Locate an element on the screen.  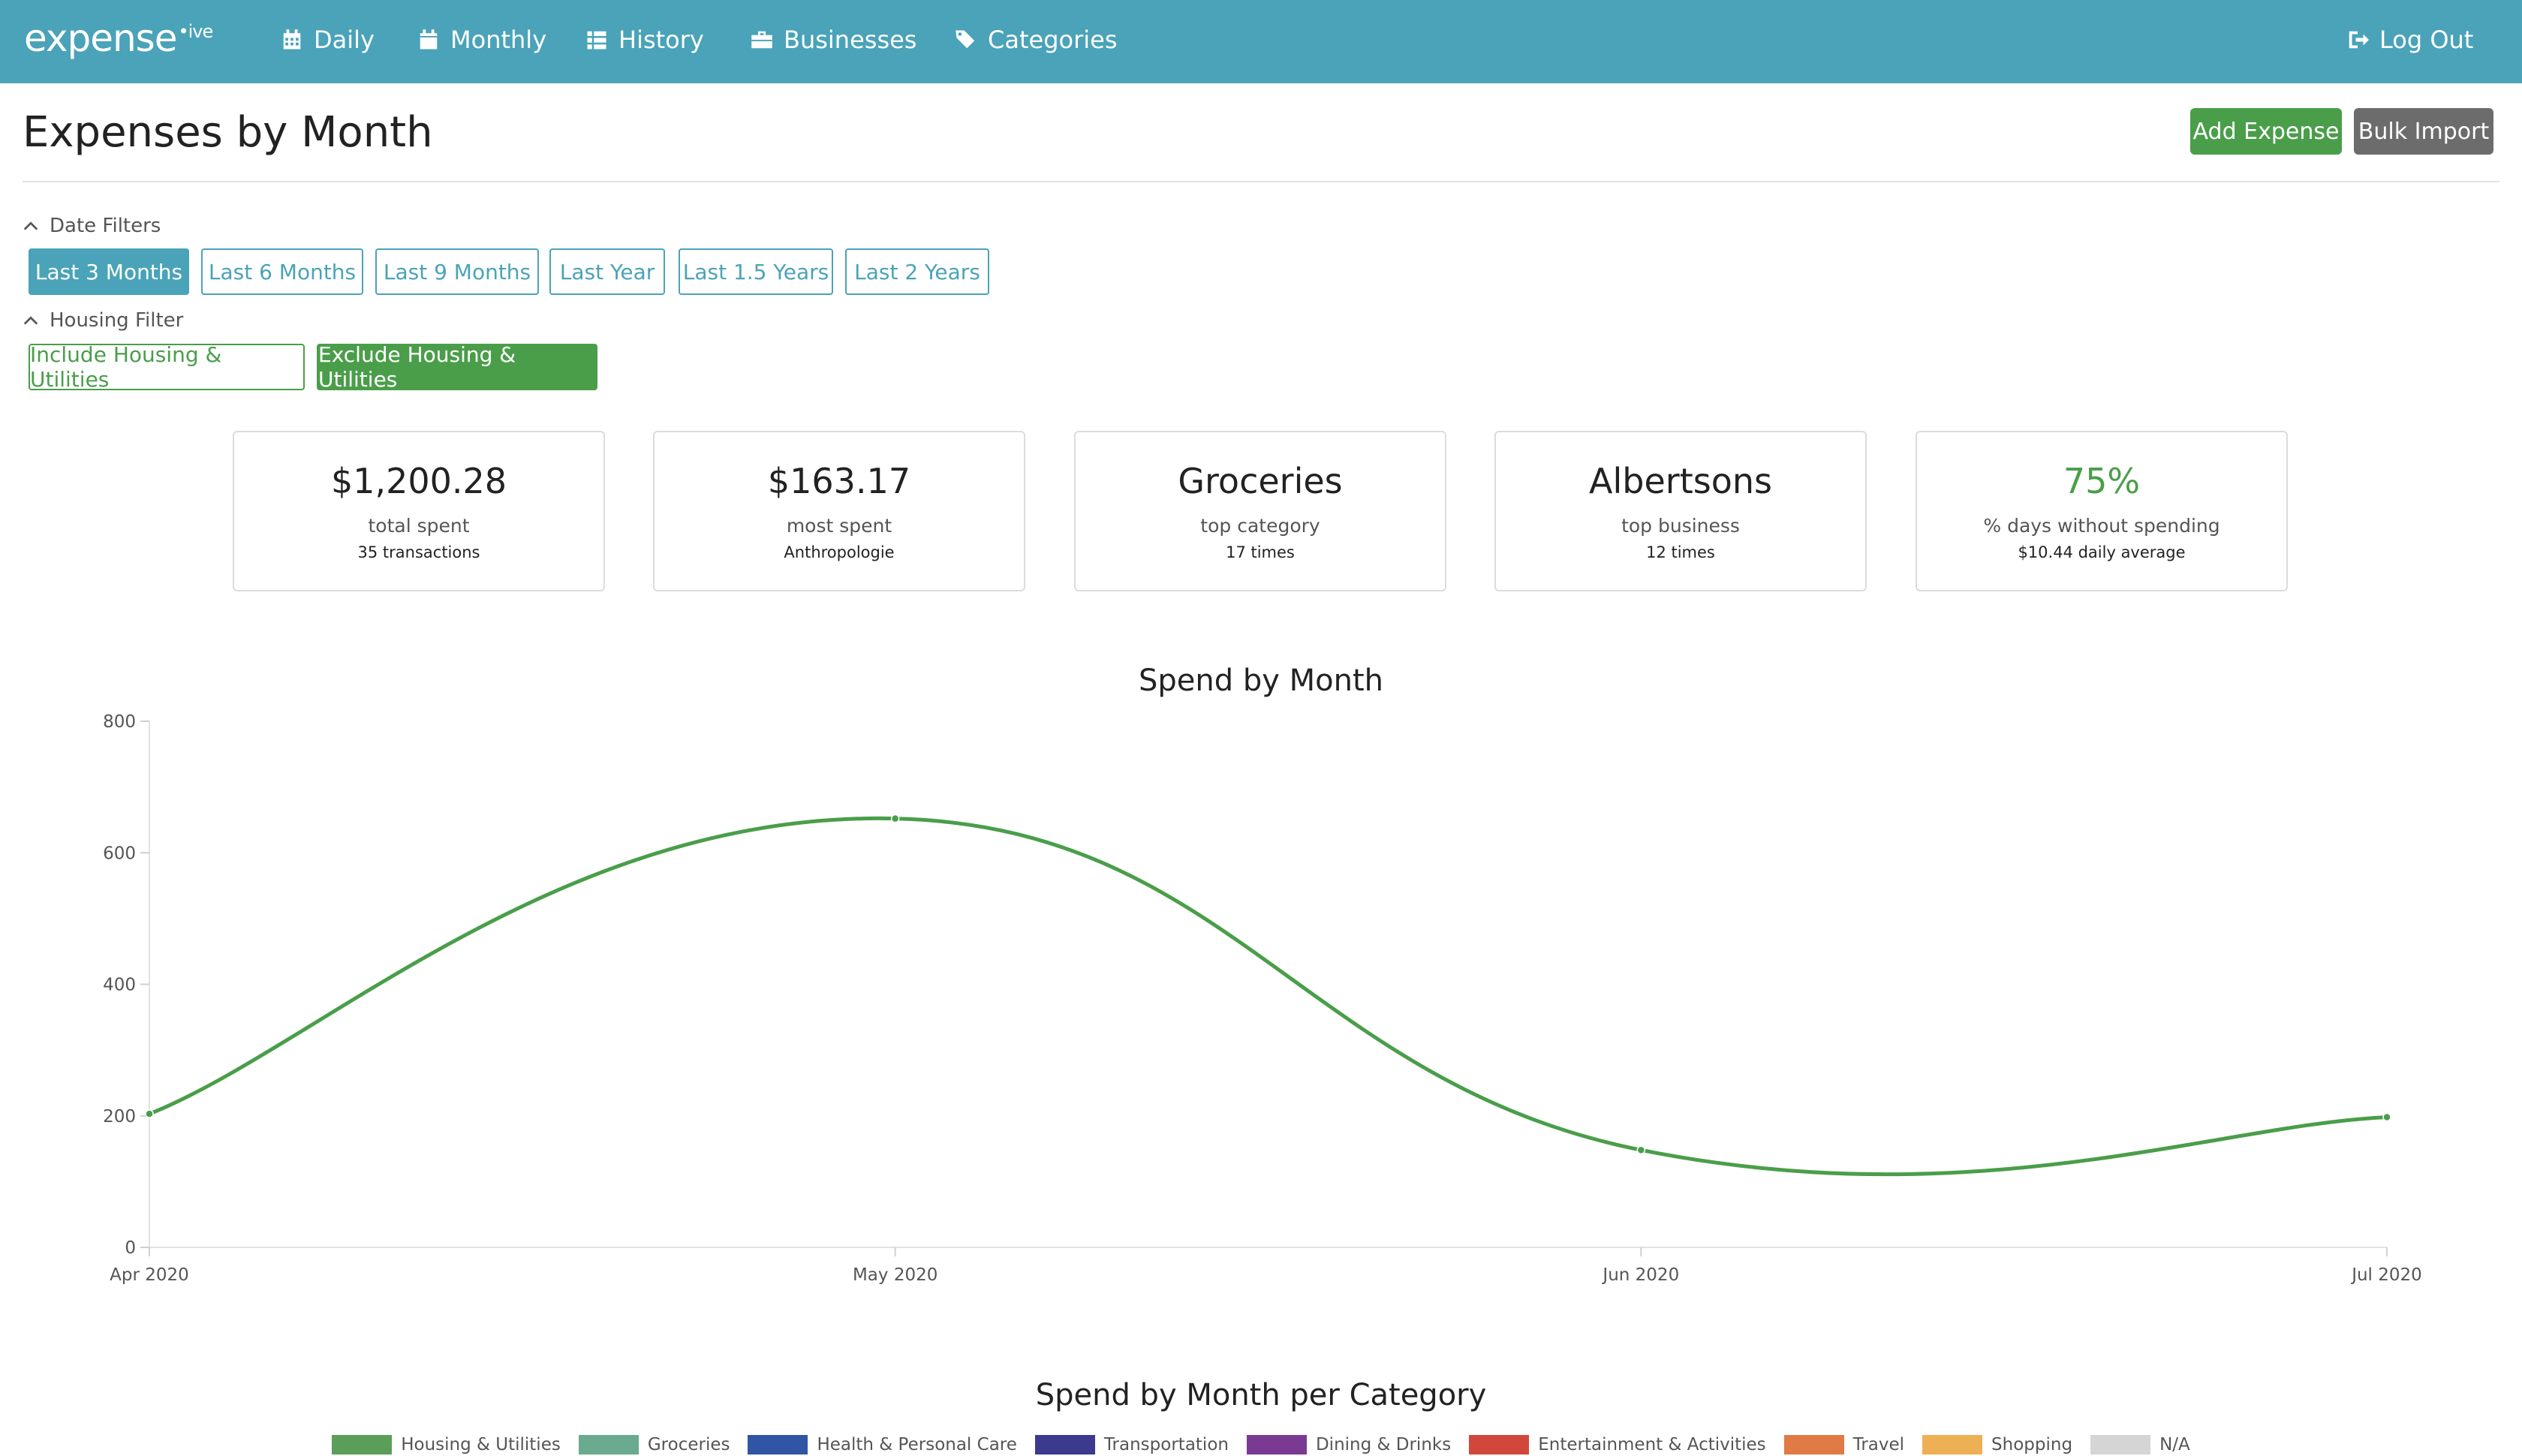
filter-last-9-months: Last 9 Months is located at coordinates (457, 271).